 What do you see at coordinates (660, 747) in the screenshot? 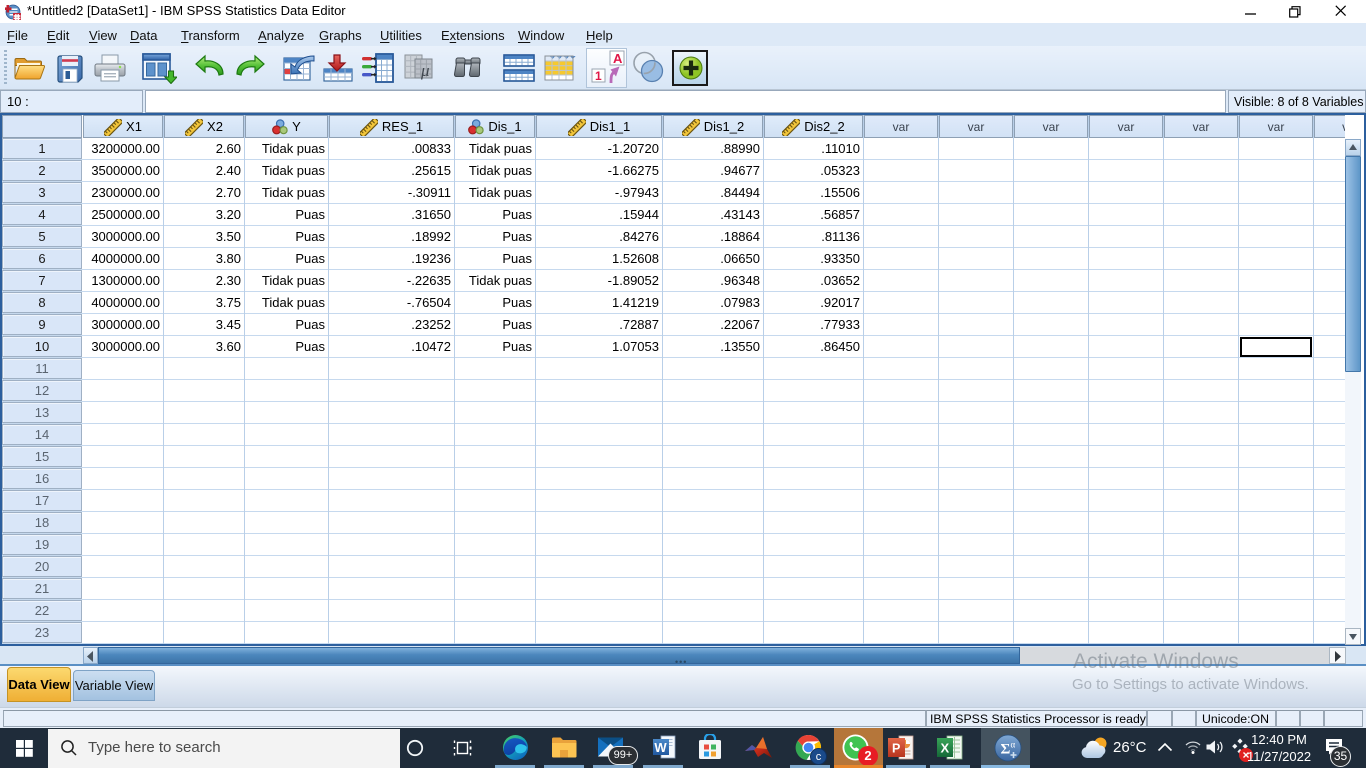
I see `svg-text: W` at bounding box center [660, 747].